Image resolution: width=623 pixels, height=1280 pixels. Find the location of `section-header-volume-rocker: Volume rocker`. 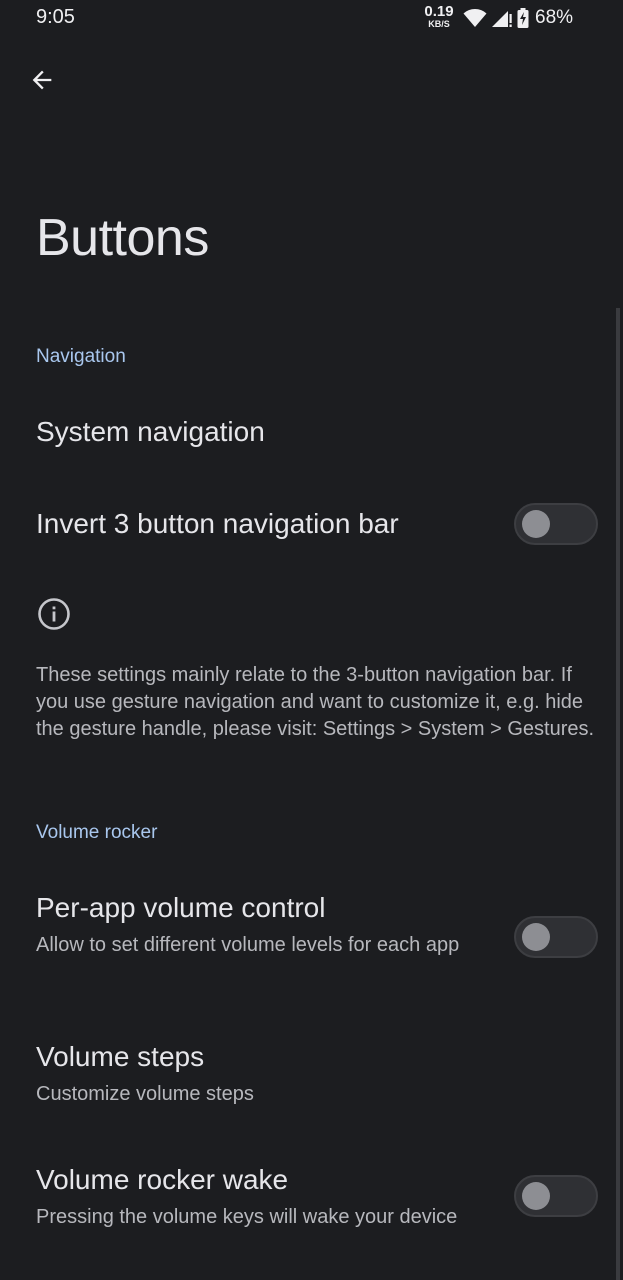

section-header-volume-rocker: Volume rocker is located at coordinates (97, 832).